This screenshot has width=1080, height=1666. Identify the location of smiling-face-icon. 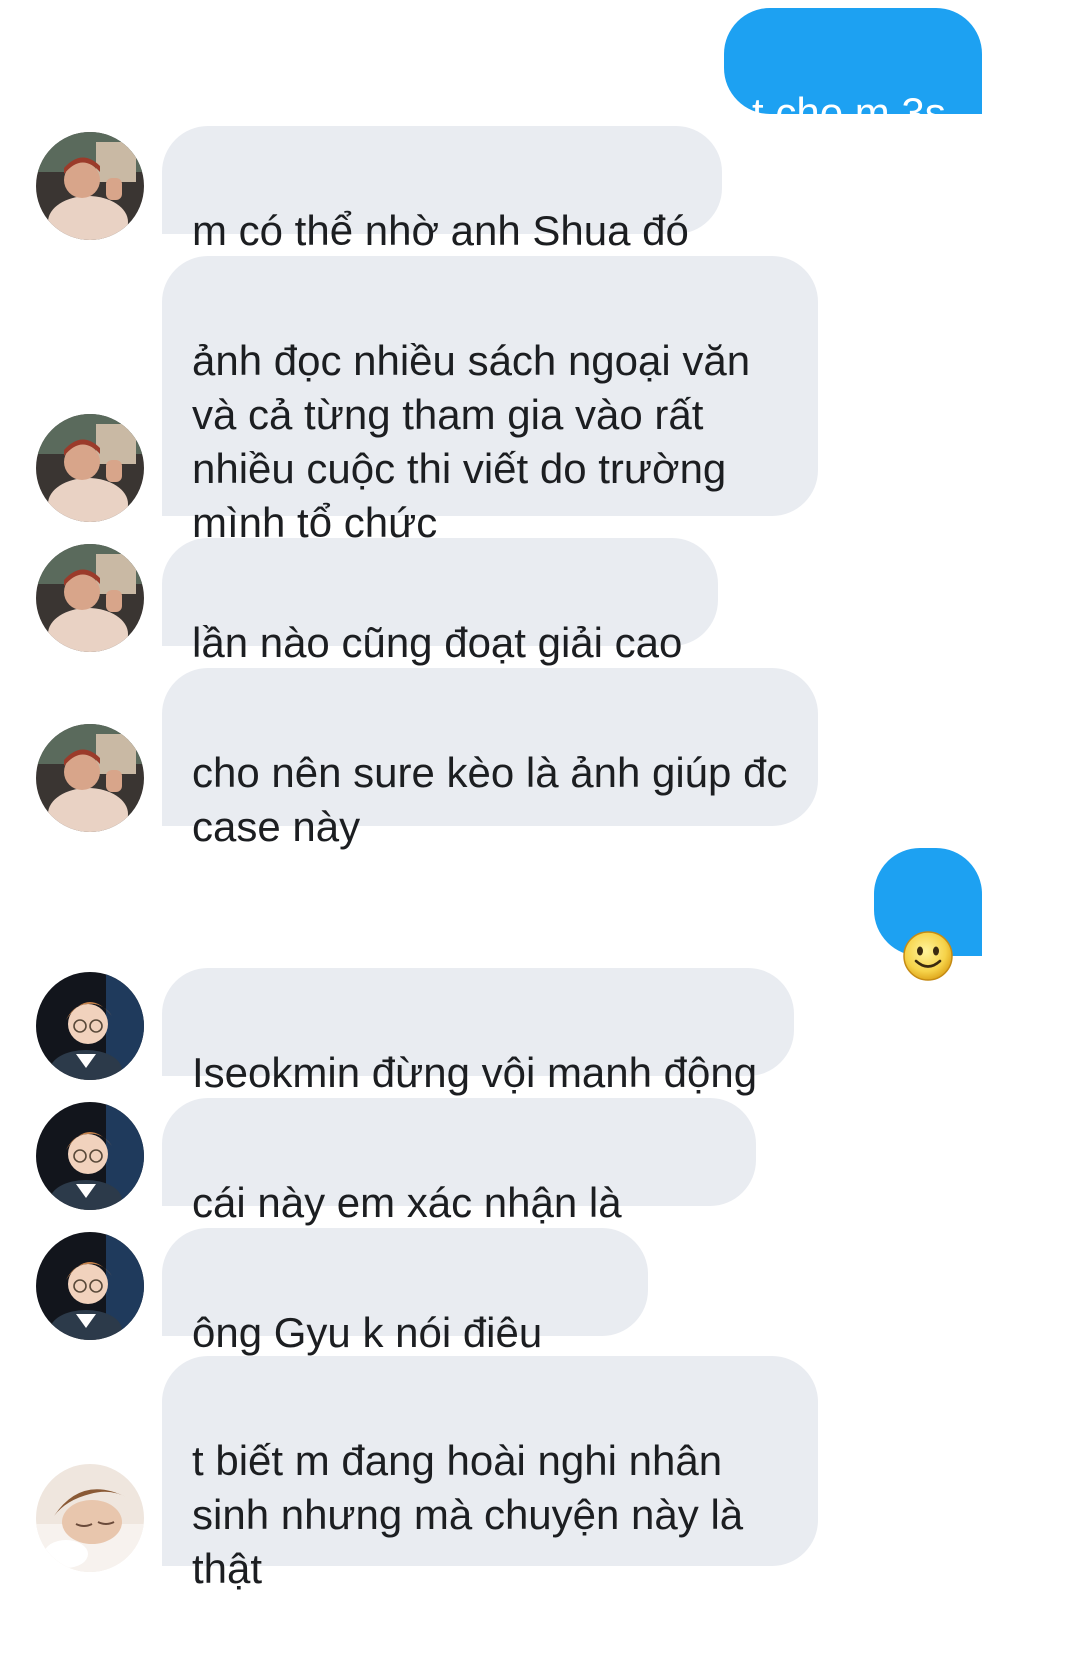
(928, 956).